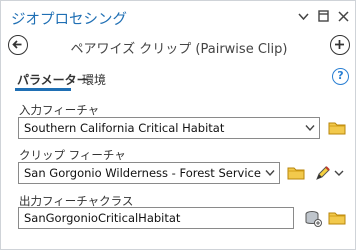 This screenshot has height=250, width=356. I want to click on pane-close-button, so click(343, 16).